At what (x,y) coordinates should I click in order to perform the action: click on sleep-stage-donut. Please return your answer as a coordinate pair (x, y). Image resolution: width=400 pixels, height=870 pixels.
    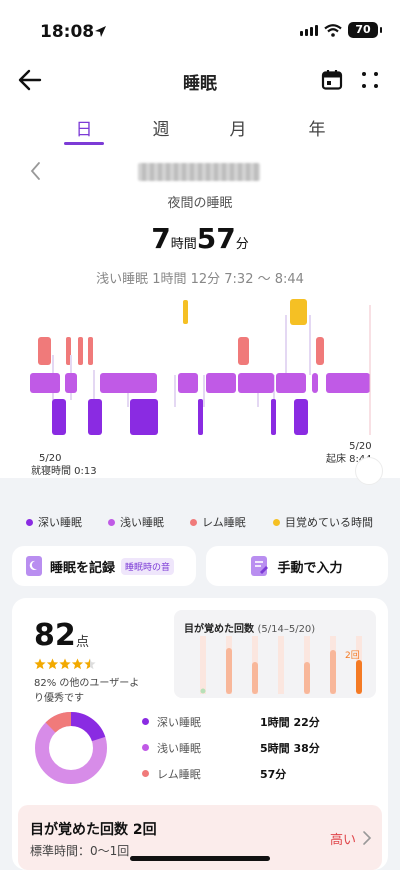
    Looking at the image, I should click on (71, 747).